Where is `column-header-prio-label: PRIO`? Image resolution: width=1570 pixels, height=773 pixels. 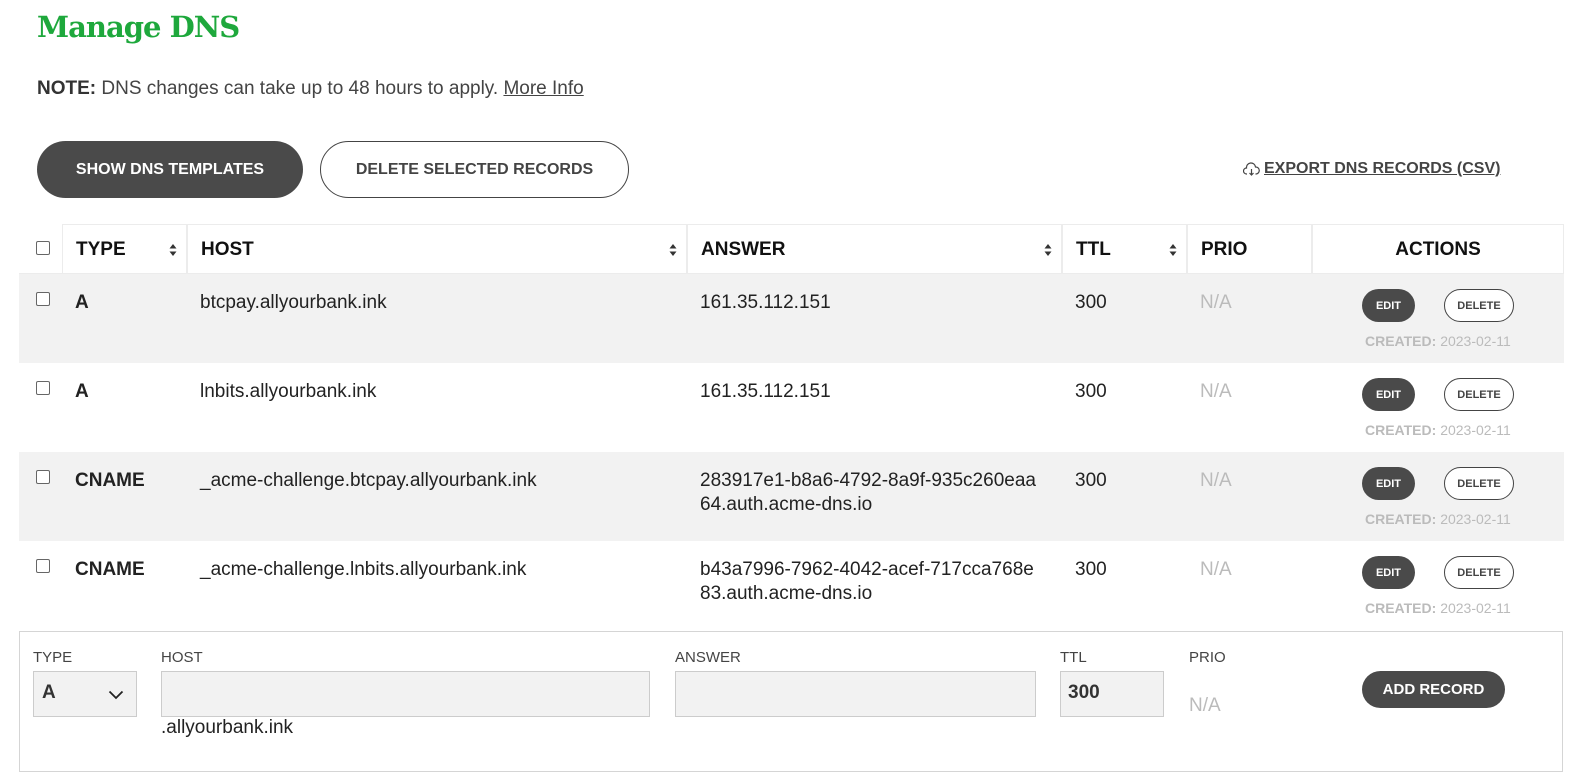 column-header-prio-label: PRIO is located at coordinates (1224, 249).